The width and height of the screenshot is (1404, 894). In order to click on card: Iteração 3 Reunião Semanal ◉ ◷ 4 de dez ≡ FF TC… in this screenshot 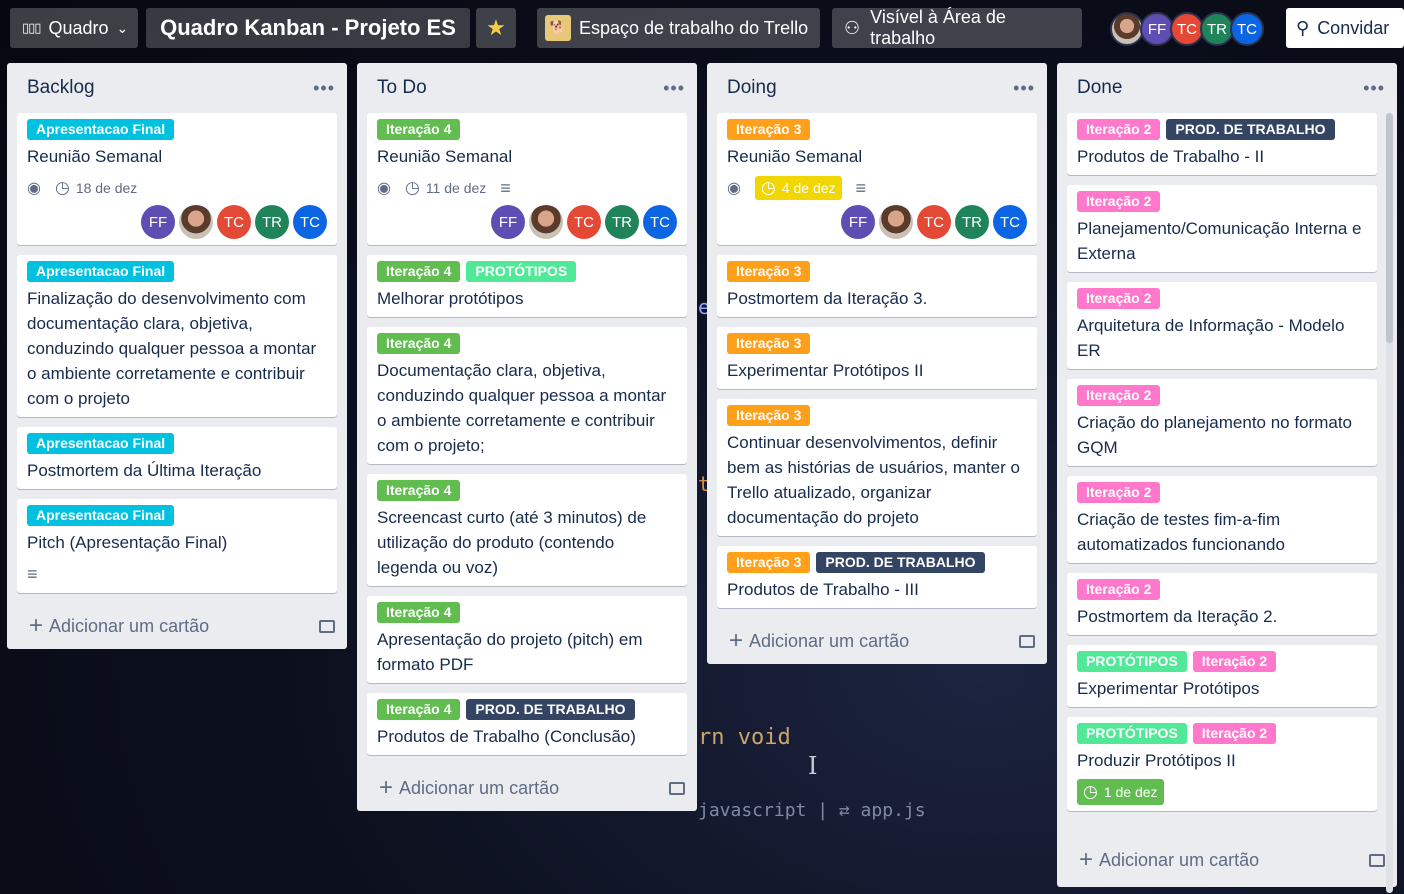, I will do `click(877, 179)`.